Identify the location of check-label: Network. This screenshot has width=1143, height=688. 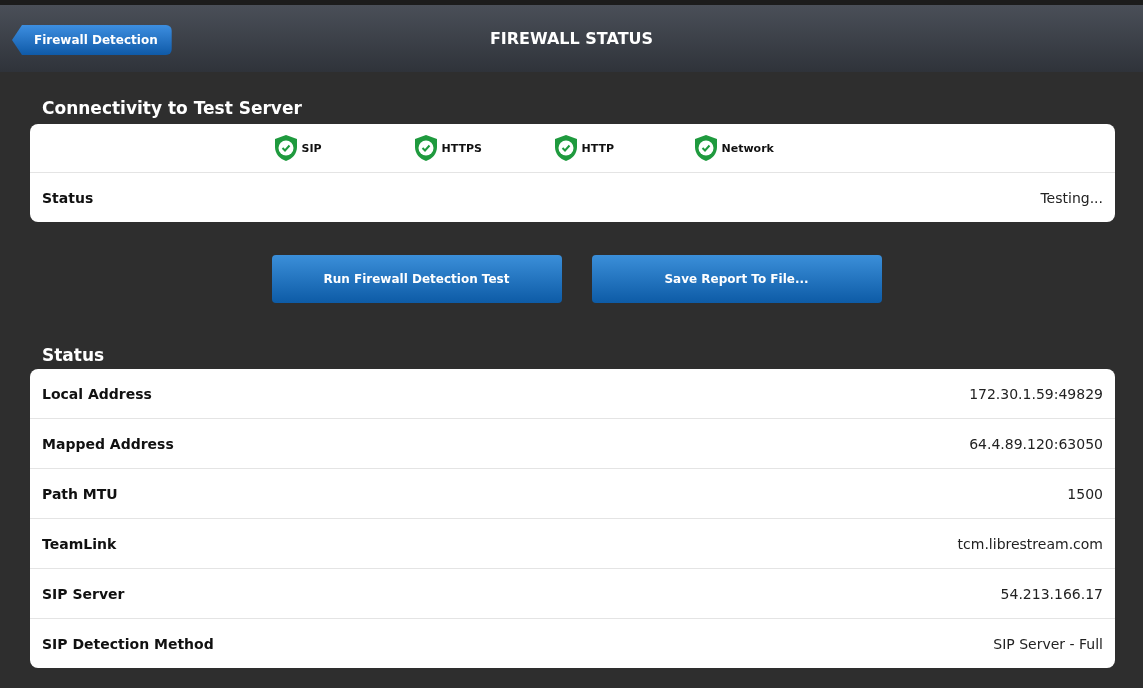
(747, 148).